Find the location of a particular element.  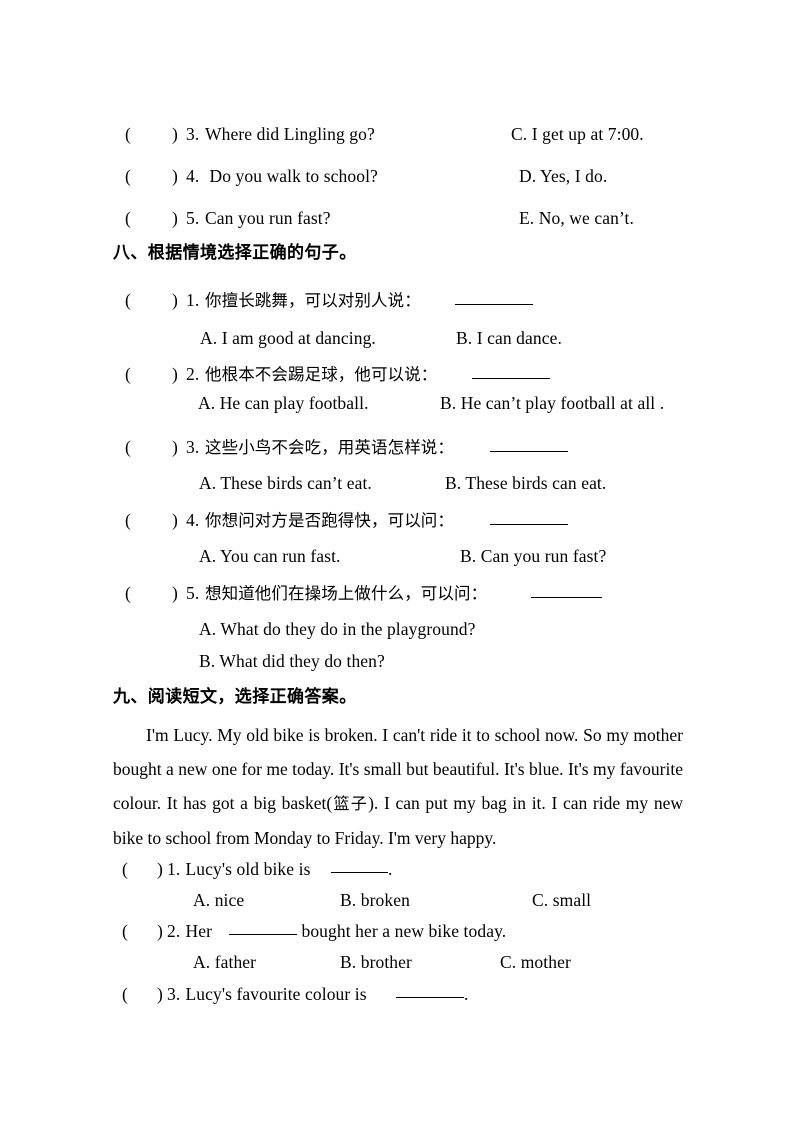

reading-question-1-marker-open: ( is located at coordinates (125, 869).